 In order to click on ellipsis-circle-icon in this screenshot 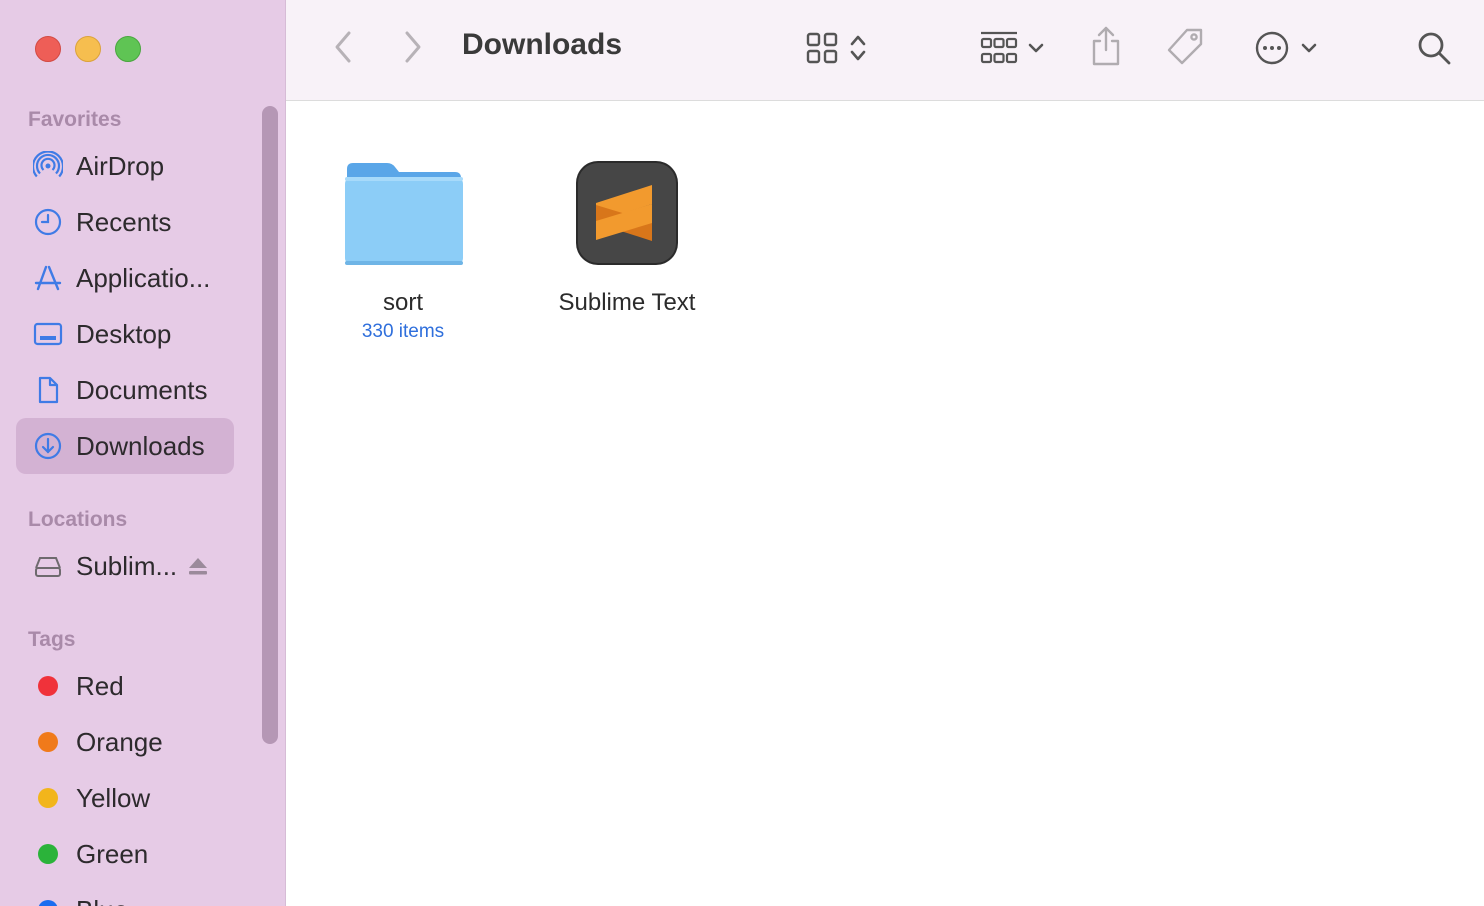, I will do `click(1272, 48)`.